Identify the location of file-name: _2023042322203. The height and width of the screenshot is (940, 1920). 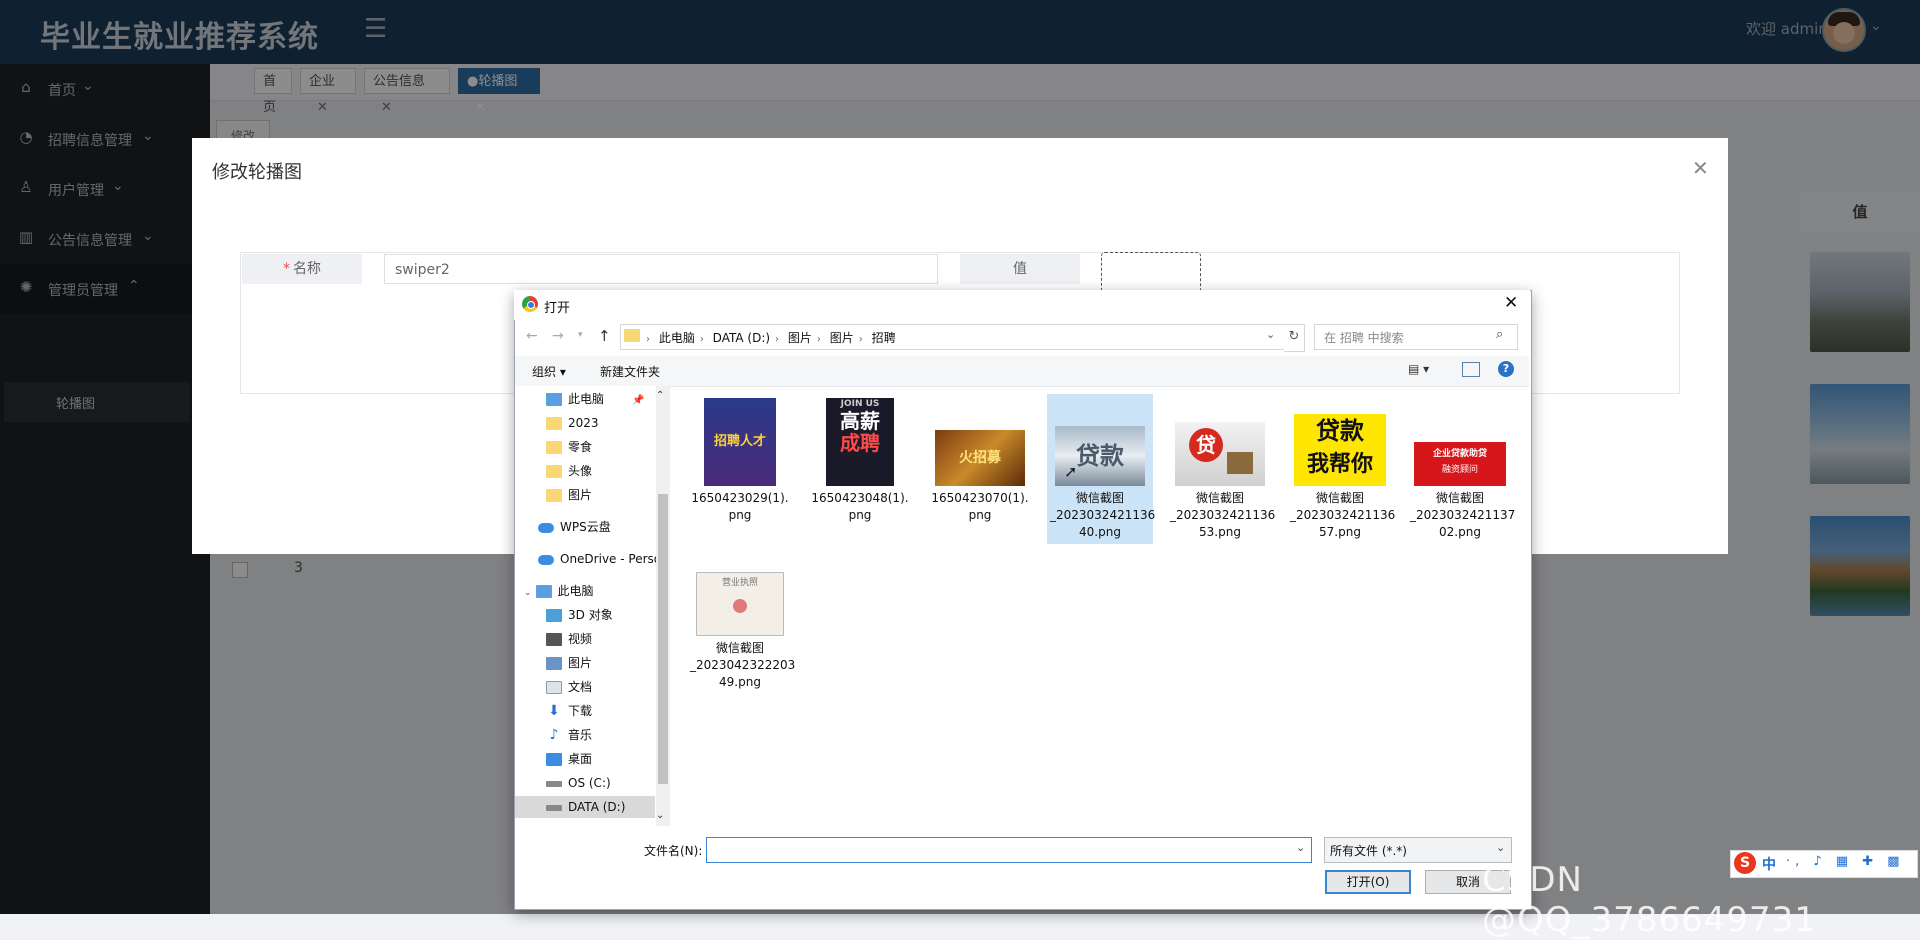
(743, 665).